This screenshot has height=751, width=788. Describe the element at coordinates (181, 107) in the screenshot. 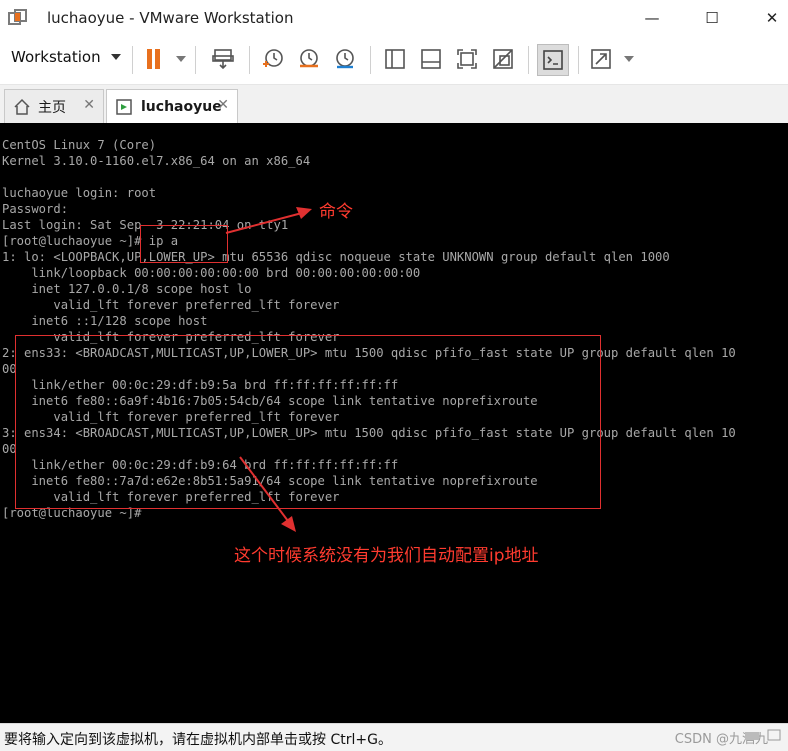

I see `tab-vm-label: luchaoyue` at that location.